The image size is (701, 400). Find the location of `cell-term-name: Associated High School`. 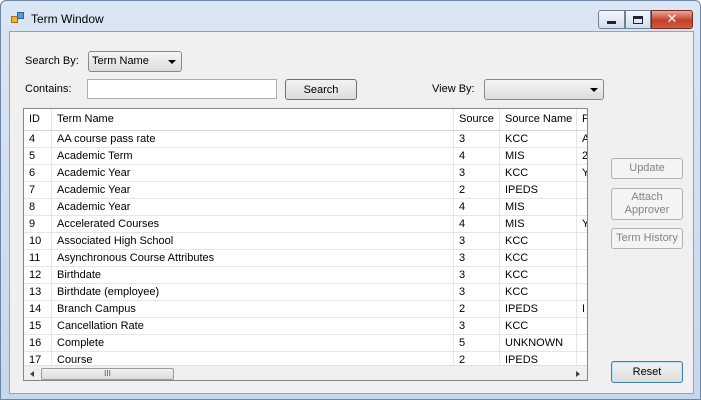

cell-term-name: Associated High School is located at coordinates (253, 241).